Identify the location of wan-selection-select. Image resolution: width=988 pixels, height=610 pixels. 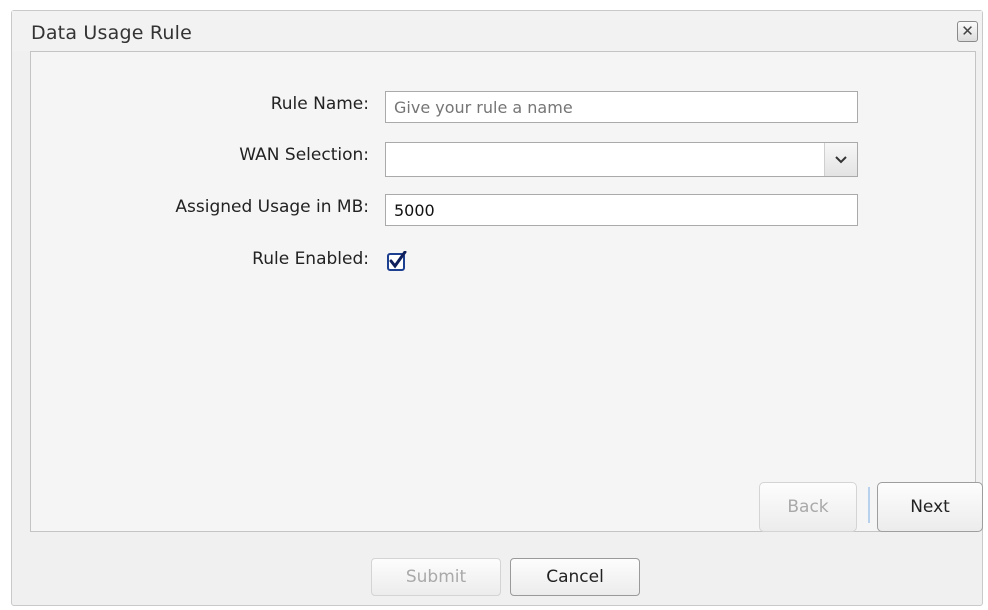
(621, 159).